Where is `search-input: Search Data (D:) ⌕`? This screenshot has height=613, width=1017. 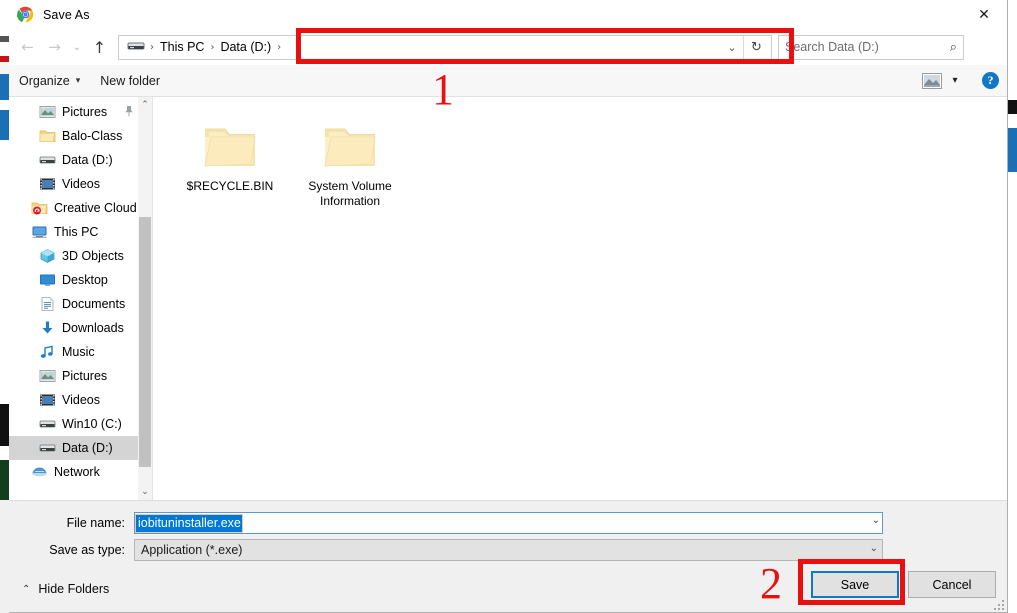 search-input: Search Data (D:) ⌕ is located at coordinates (871, 47).